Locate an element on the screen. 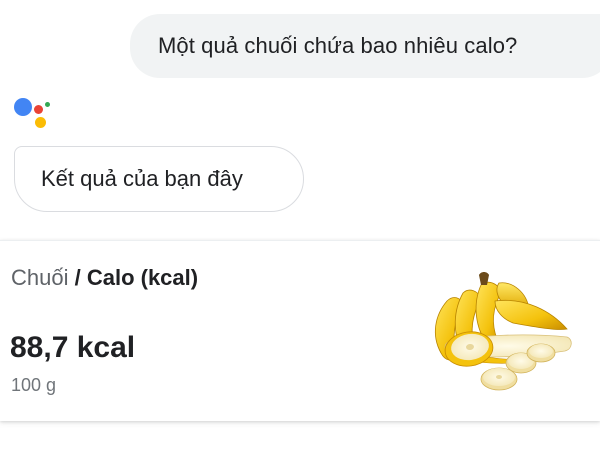 Image resolution: width=600 pixels, height=450 pixels. assistant-reply-bubble: Kết quả của bạn đây is located at coordinates (159, 179).